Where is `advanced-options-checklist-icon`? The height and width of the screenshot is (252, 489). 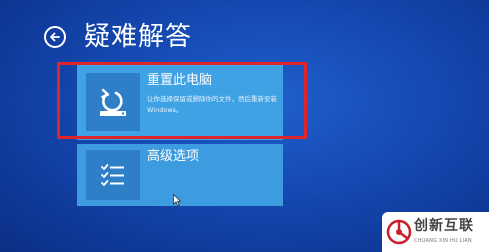
advanced-options-checklist-icon is located at coordinates (112, 175).